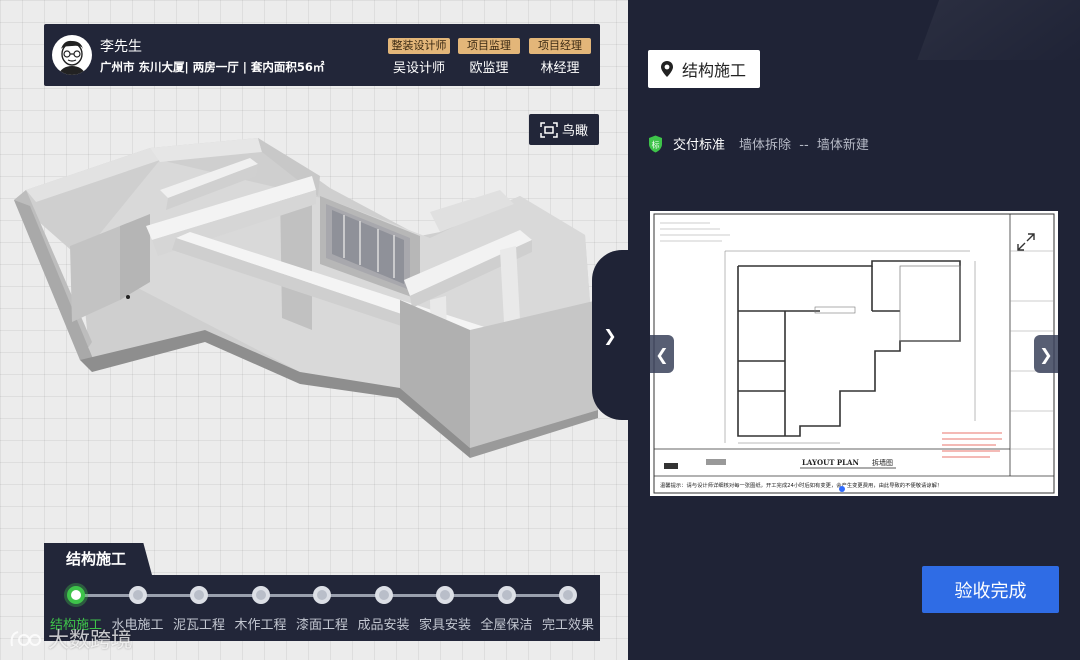  Describe the element at coordinates (568, 623) in the screenshot. I see `stage-label: 完工效果` at that location.